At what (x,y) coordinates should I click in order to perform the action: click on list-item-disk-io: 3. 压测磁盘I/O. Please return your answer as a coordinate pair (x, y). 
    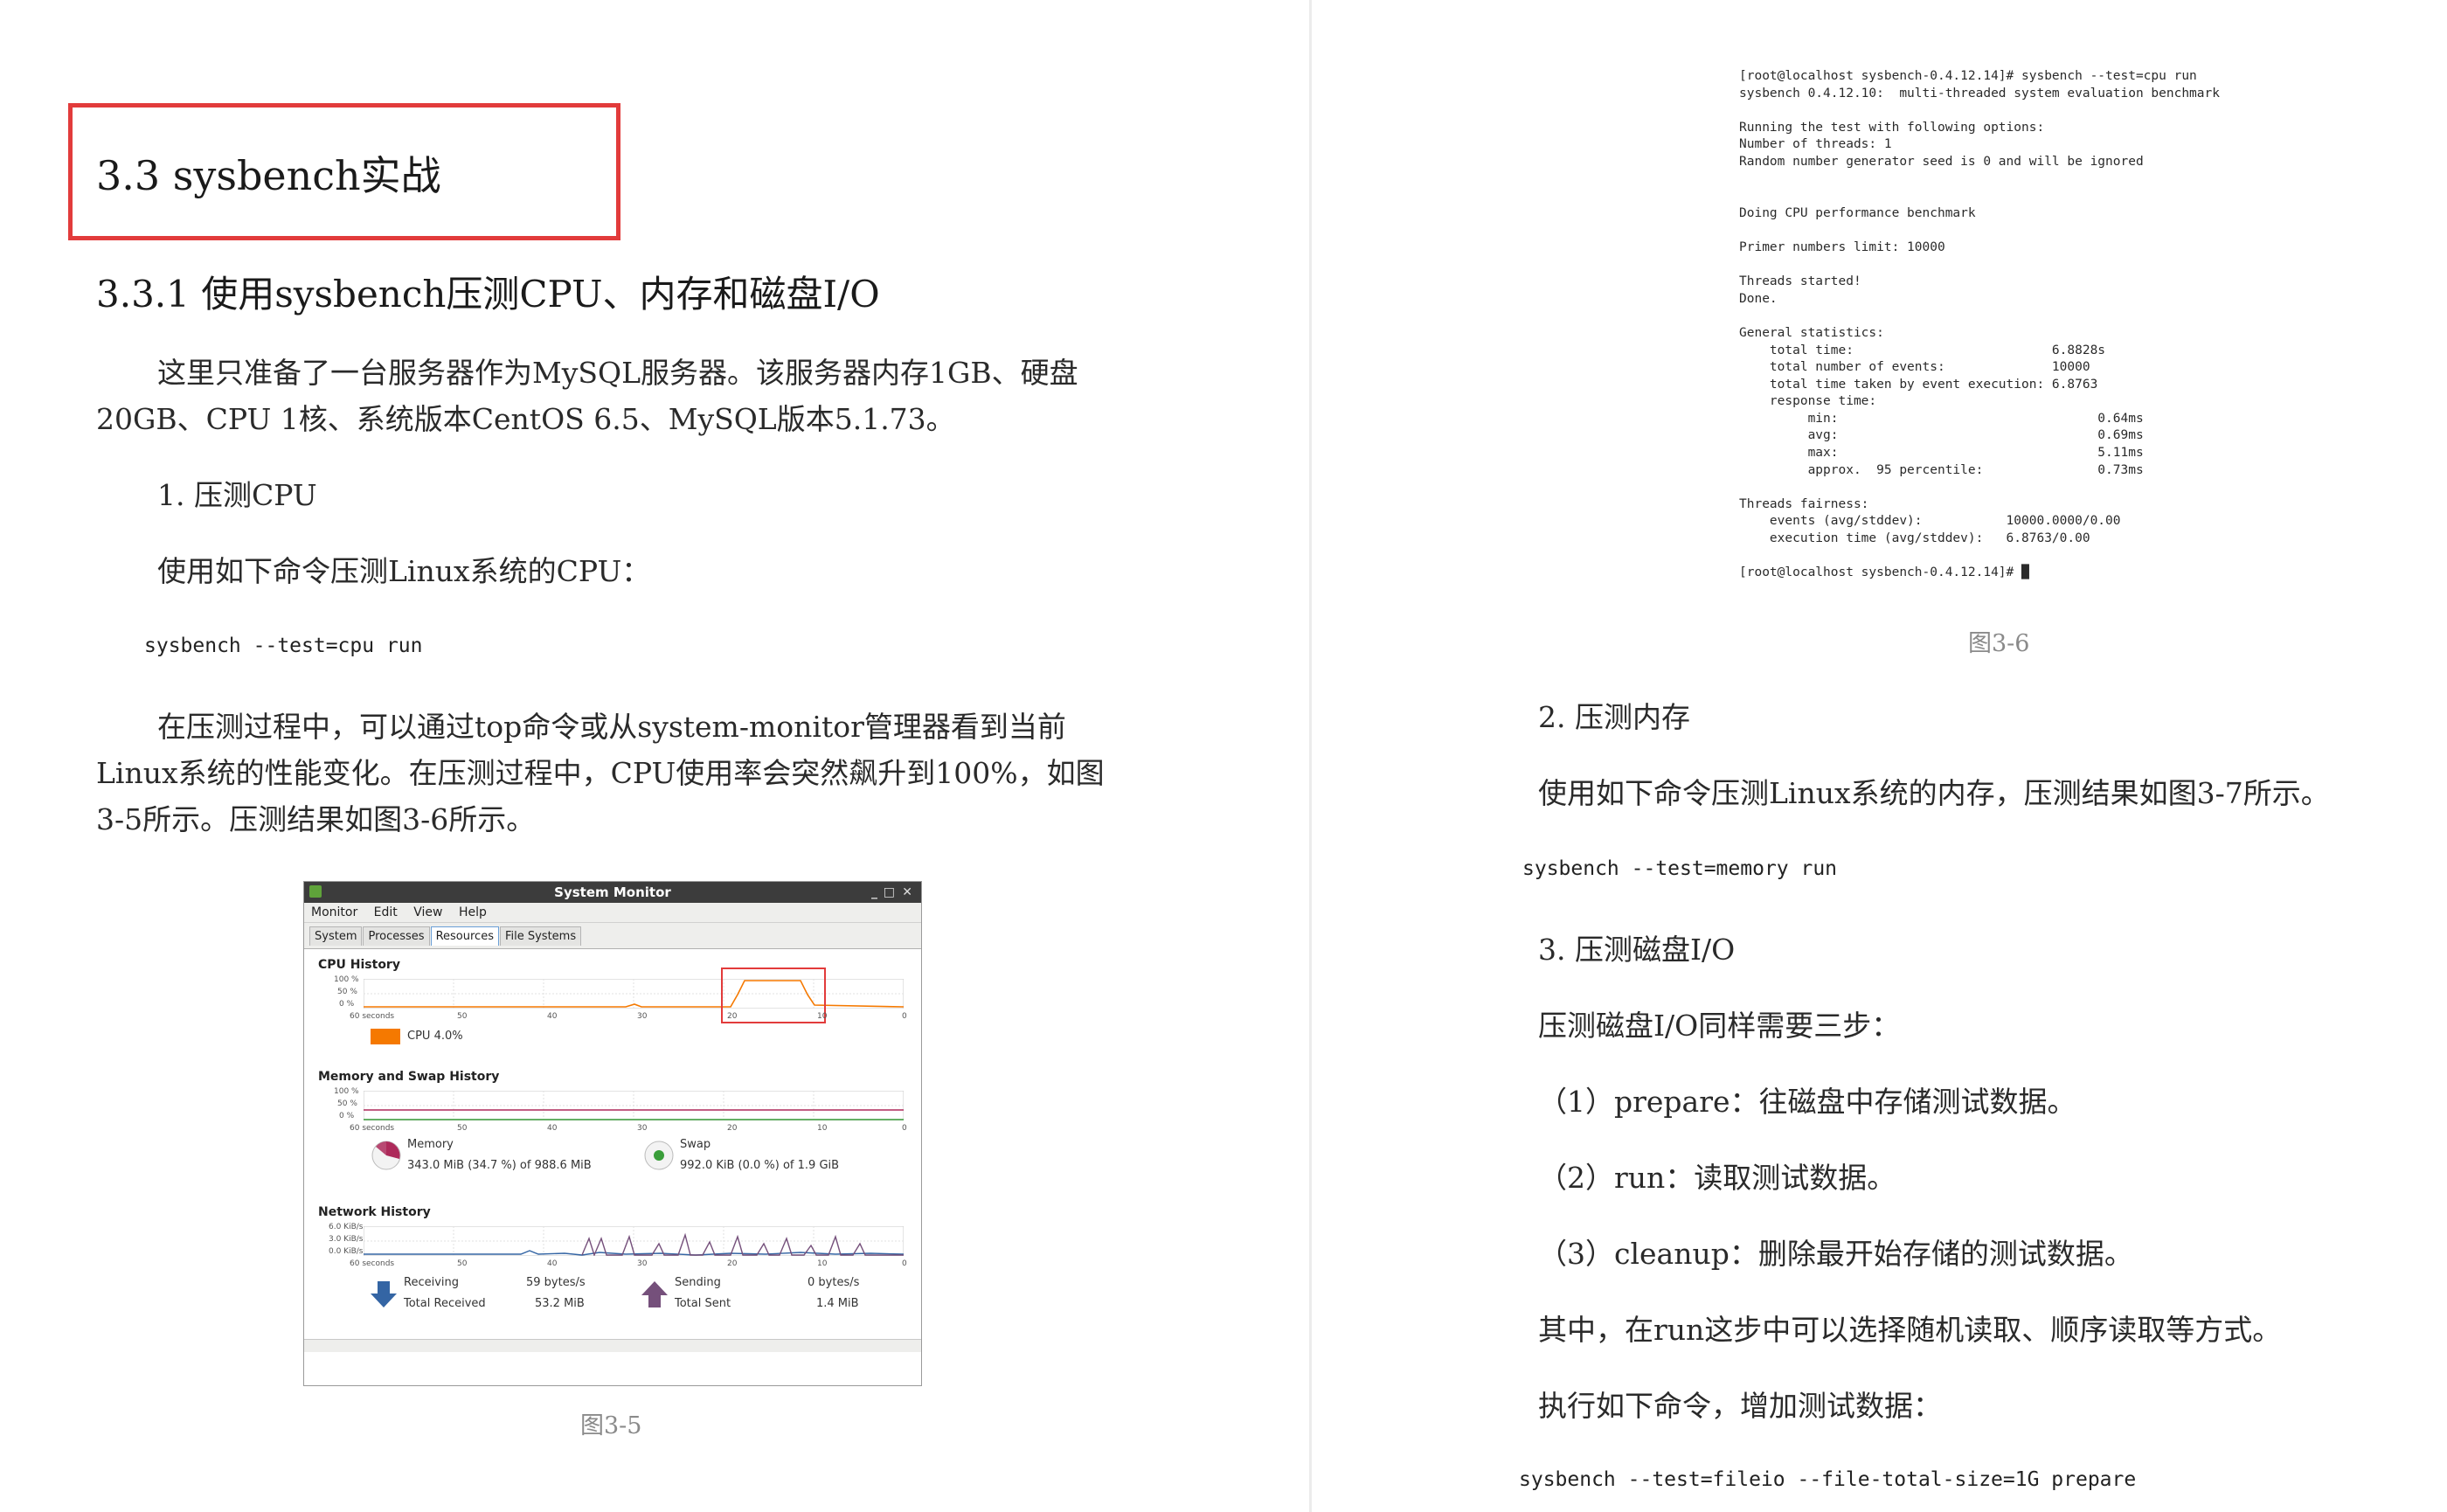
    Looking at the image, I should click on (1637, 950).